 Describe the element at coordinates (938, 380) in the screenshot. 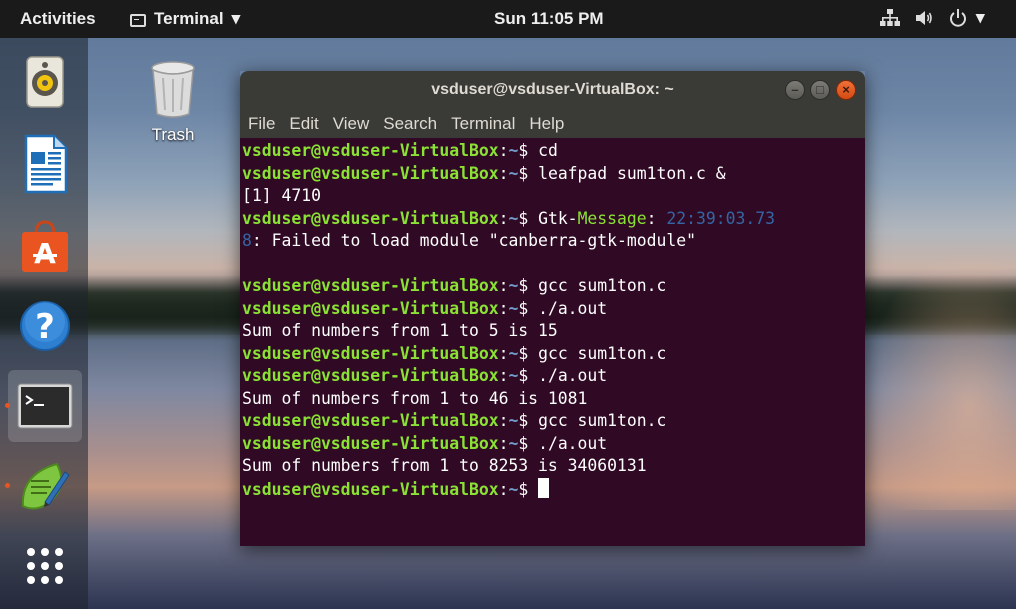

I see `wallpaper-sunset` at that location.